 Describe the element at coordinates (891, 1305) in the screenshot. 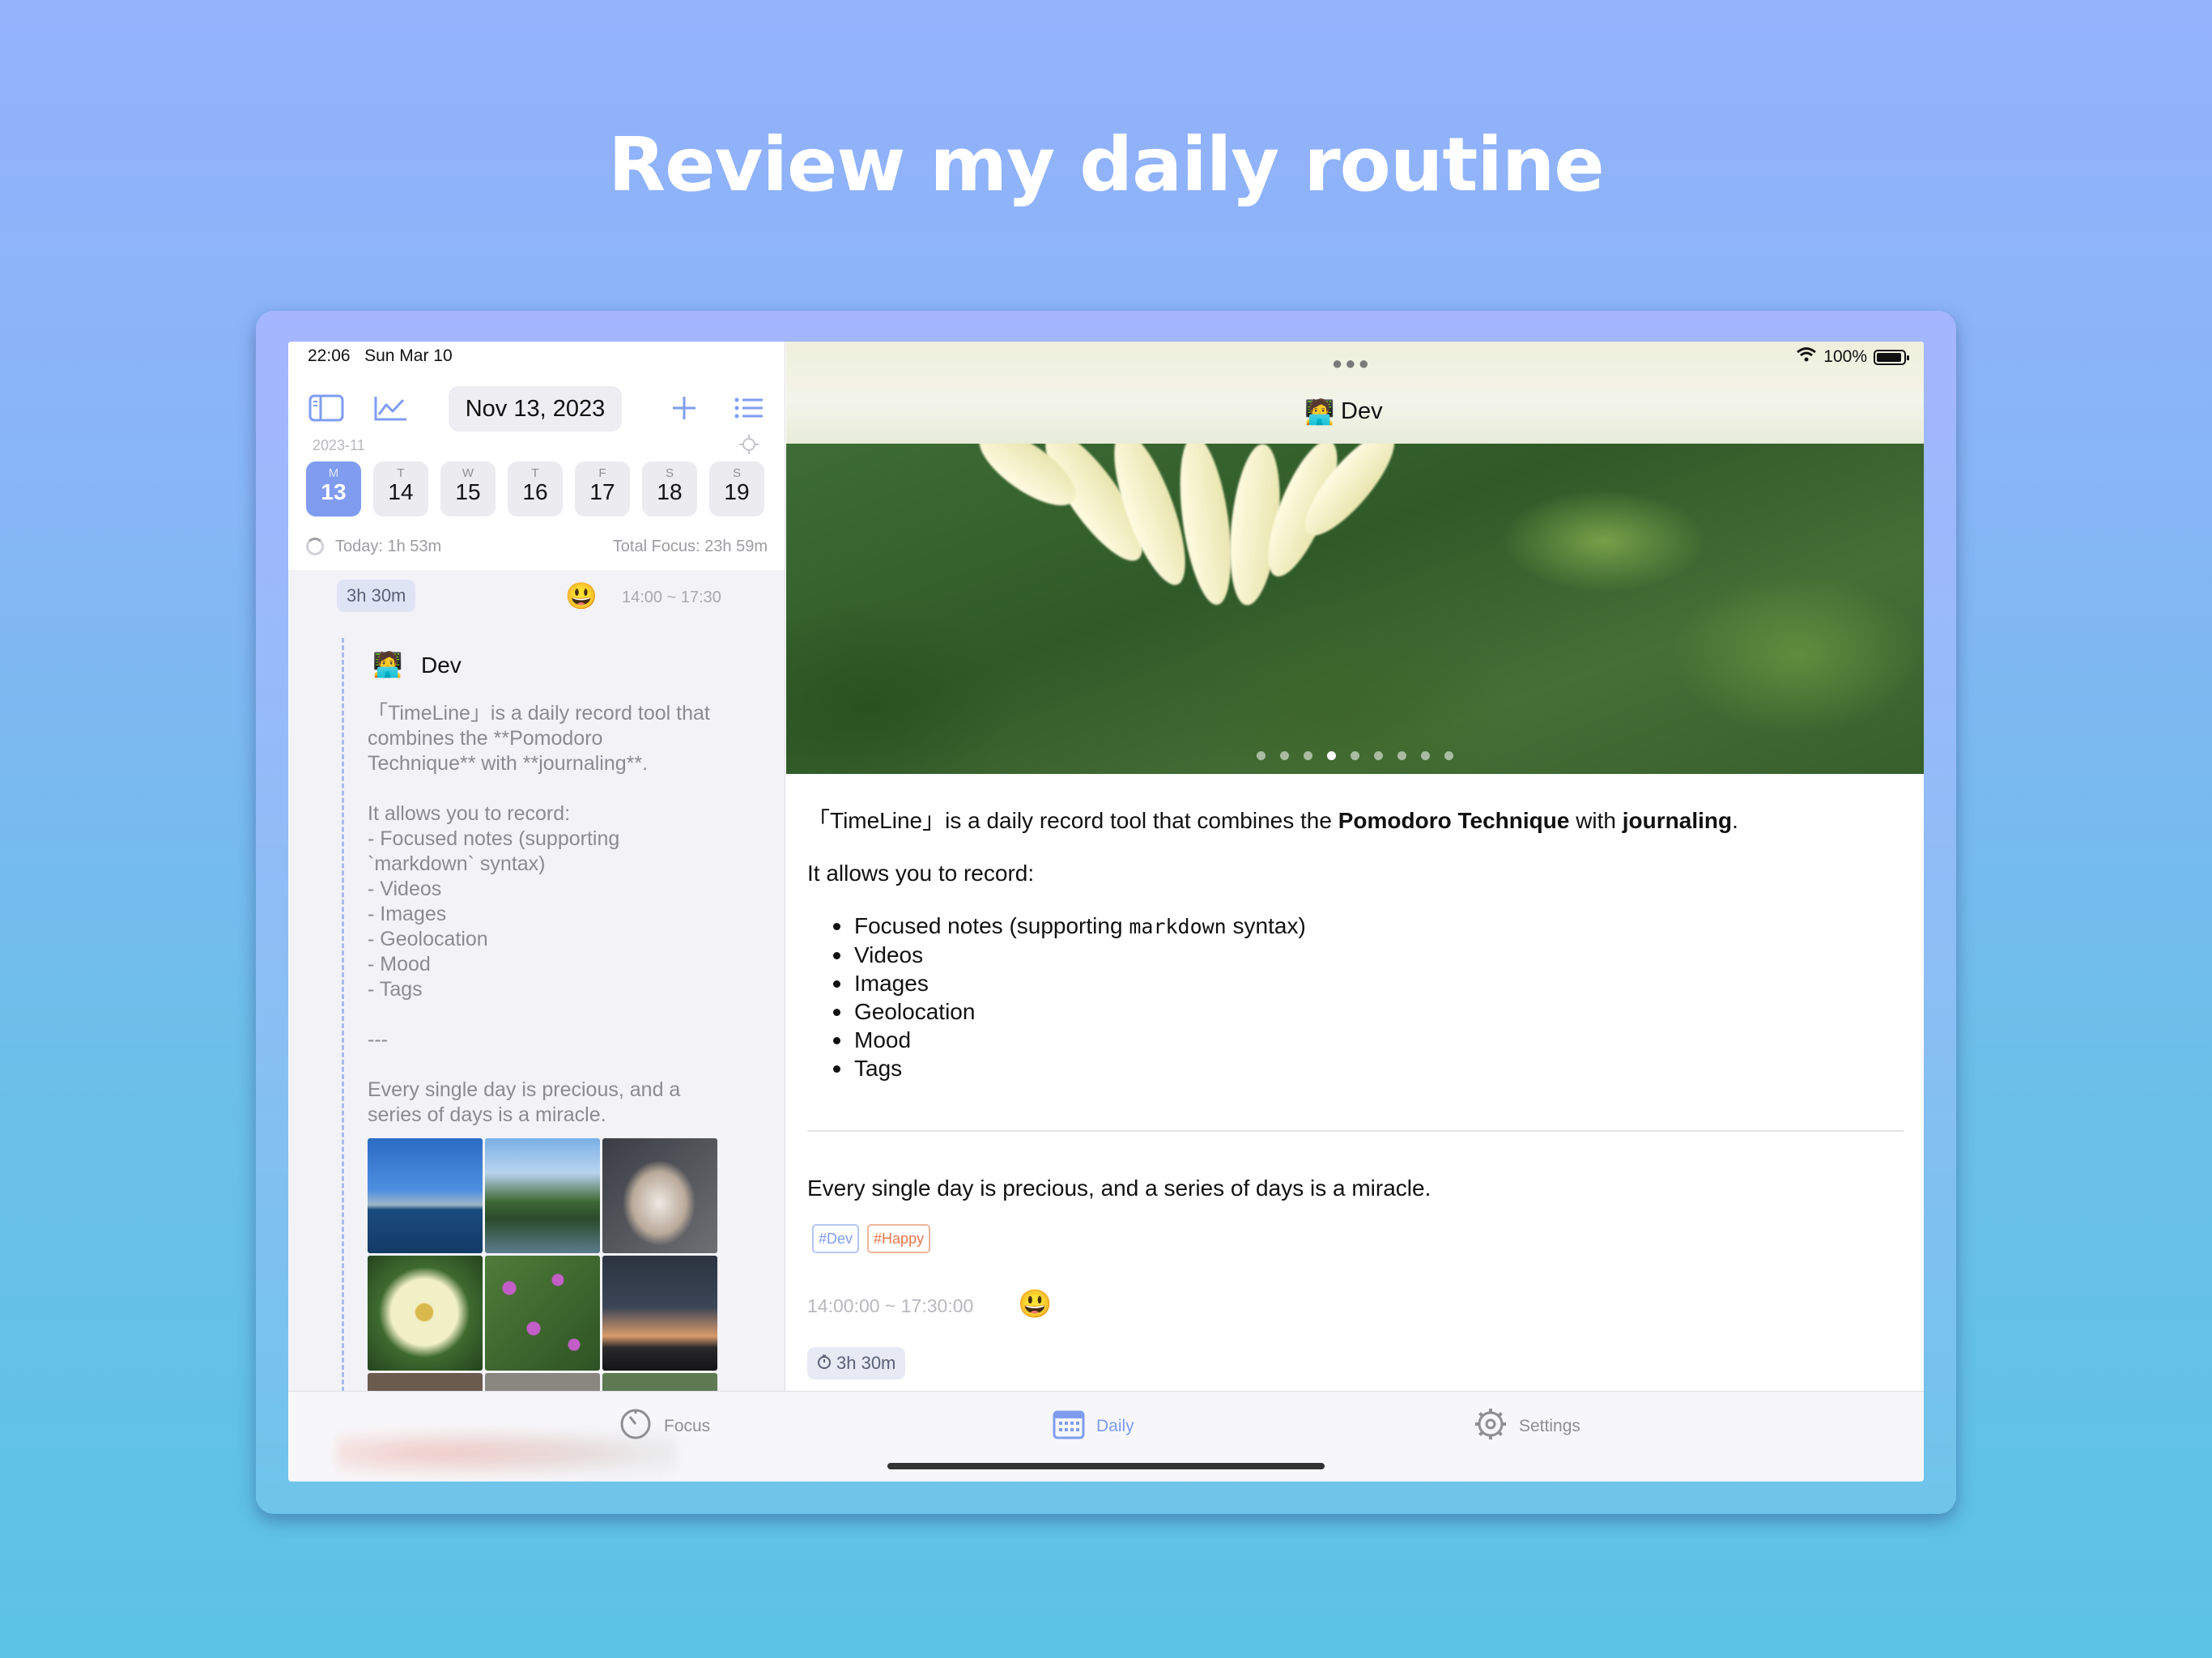

I see `detail-time-range: 14:00:00 ~ 17:30:00` at that location.